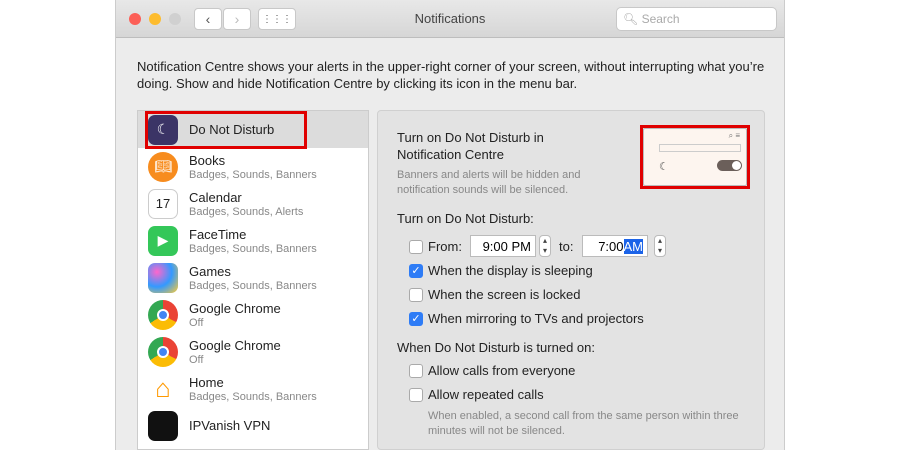 This screenshot has height=450, width=900. I want to click on to-label: to:, so click(566, 246).